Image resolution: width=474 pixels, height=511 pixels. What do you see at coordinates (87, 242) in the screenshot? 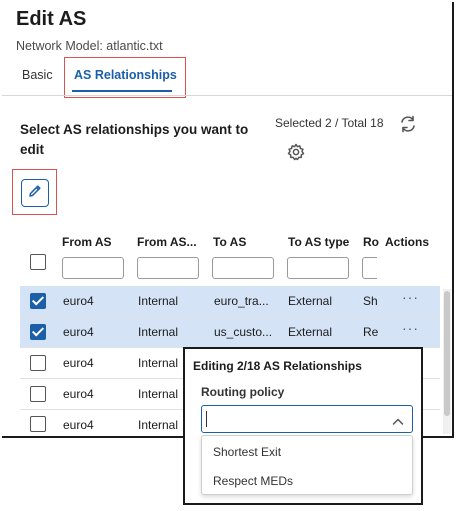
I see `column-header-from-as: From AS` at bounding box center [87, 242].